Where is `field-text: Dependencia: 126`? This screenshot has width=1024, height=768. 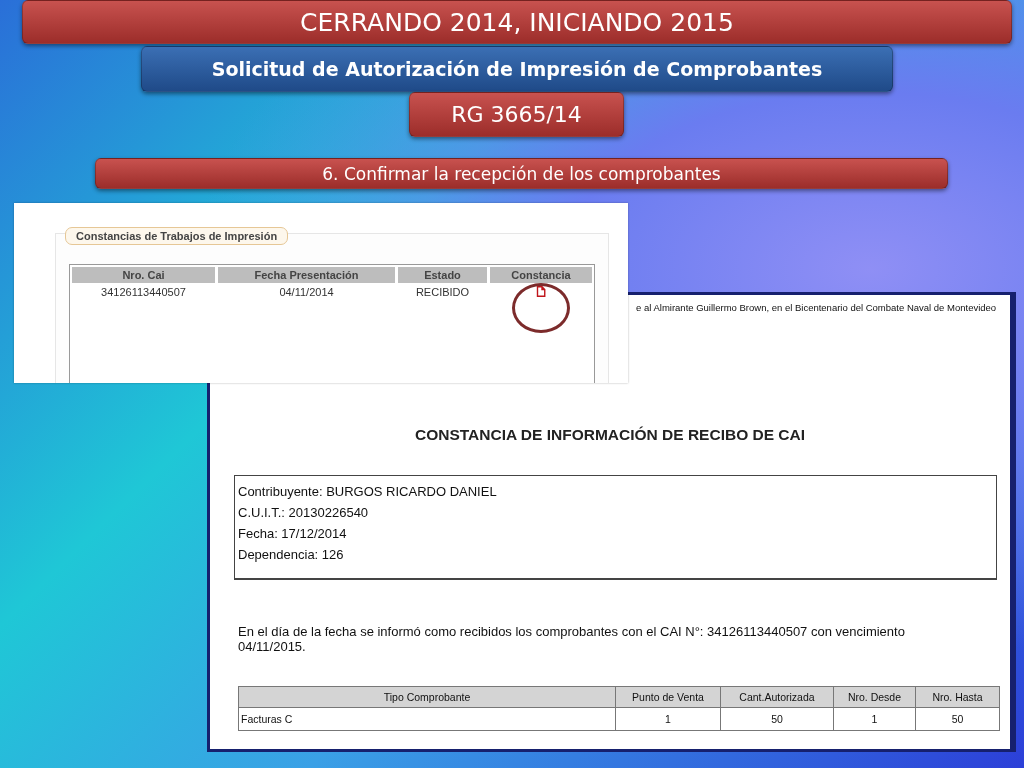 field-text: Dependencia: 126 is located at coordinates (291, 554).